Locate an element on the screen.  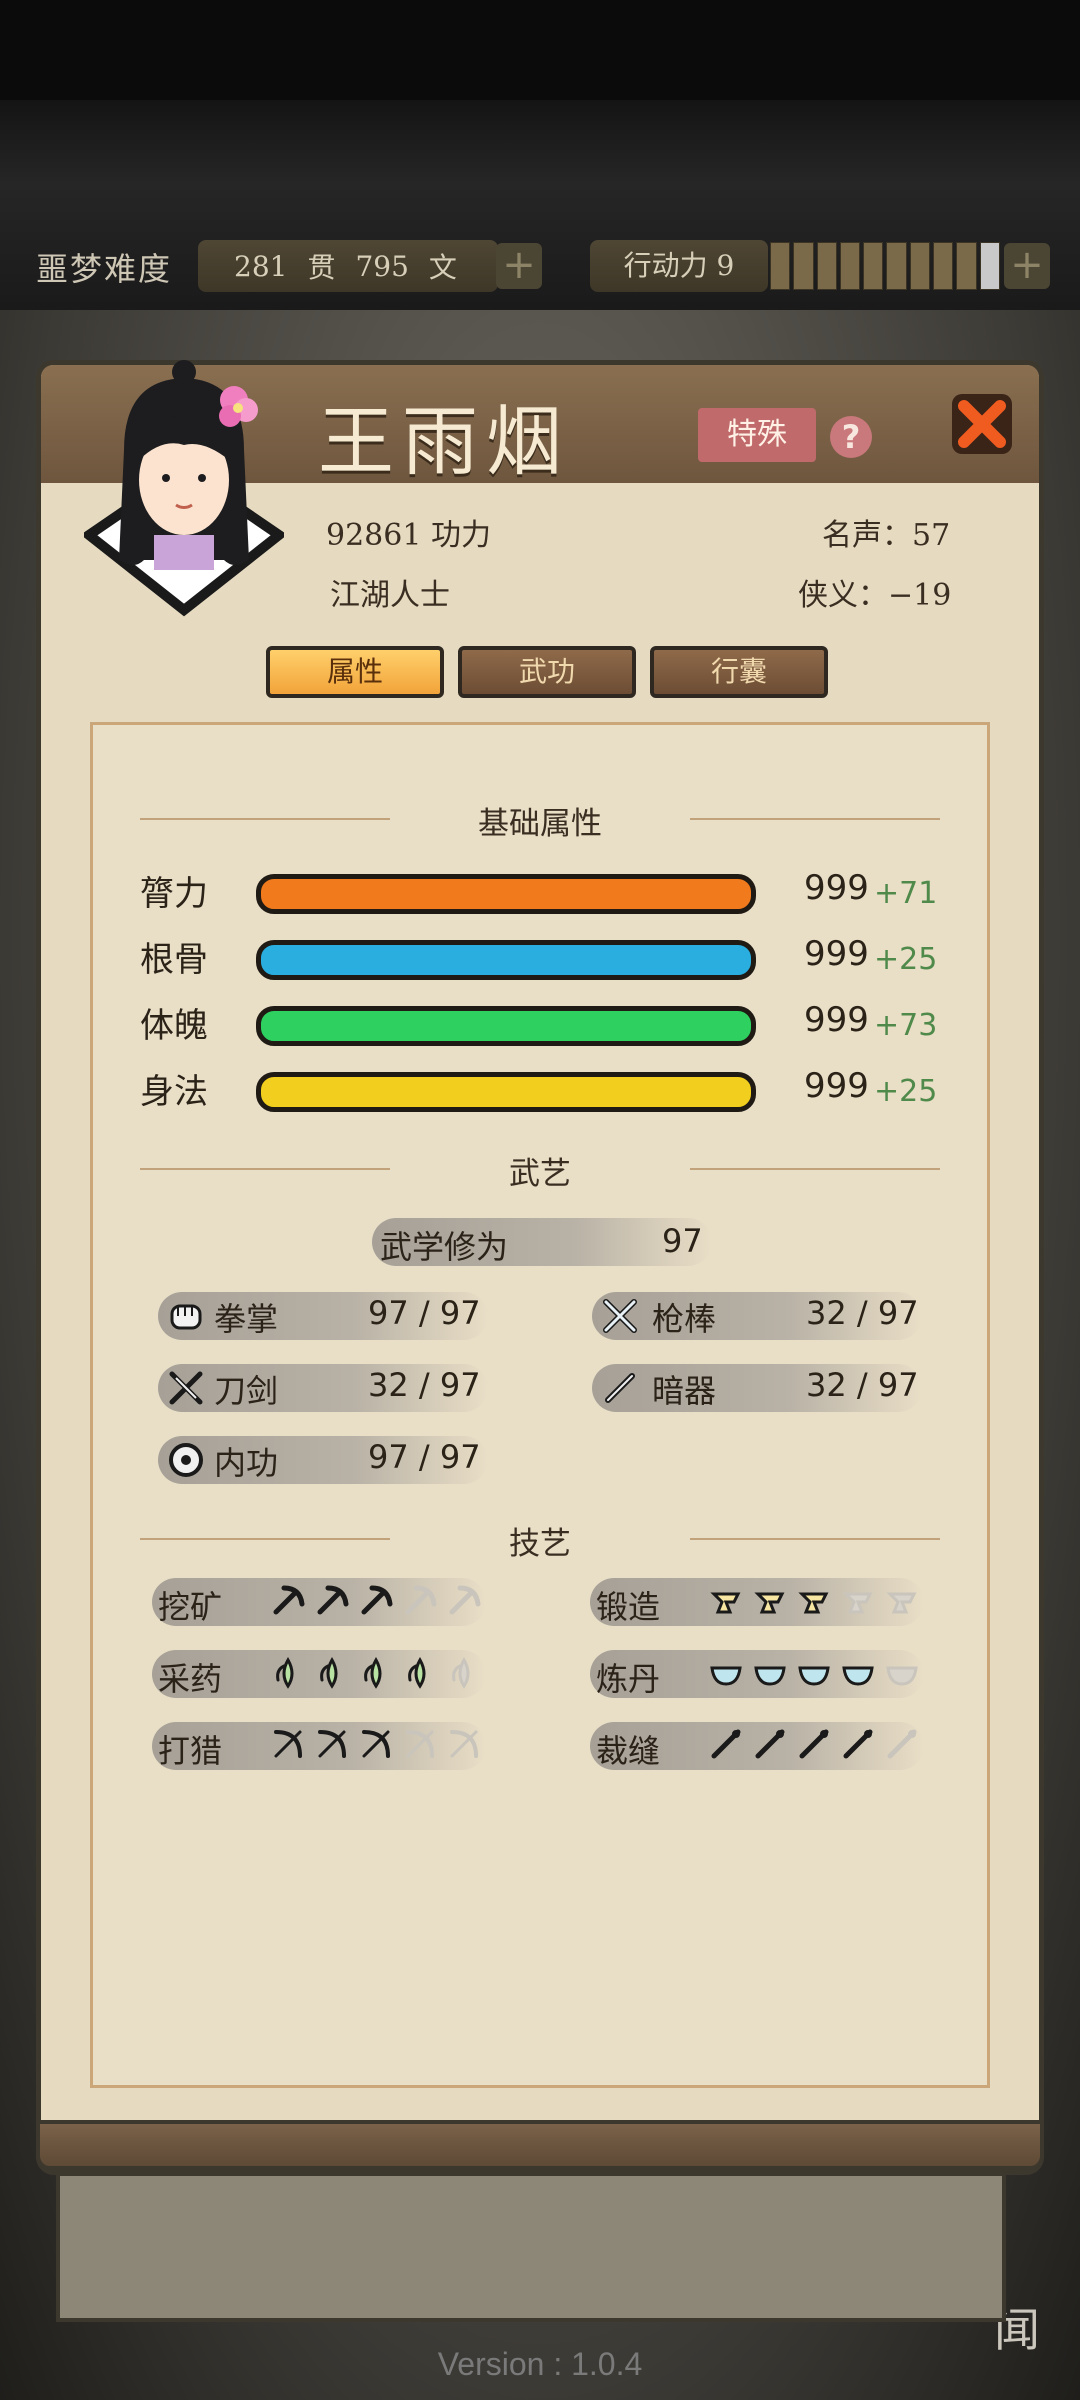
crafts-title: 技艺 is located at coordinates (540, 1540).